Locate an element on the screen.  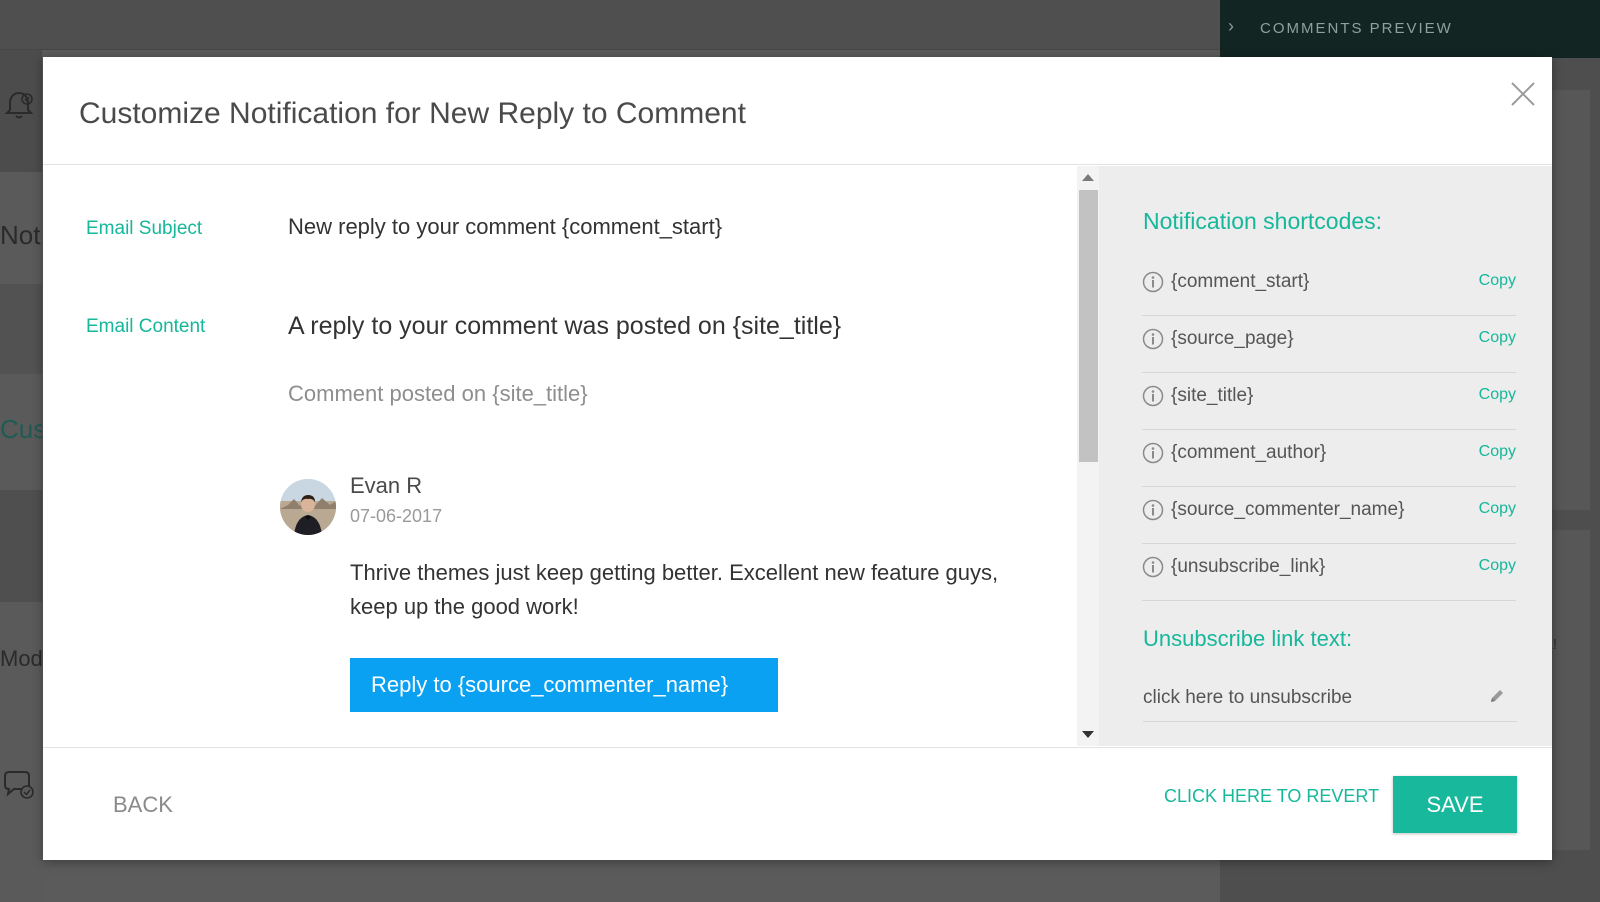
unsubscribe-title: Unsubscribe link text: is located at coordinates (1248, 638).